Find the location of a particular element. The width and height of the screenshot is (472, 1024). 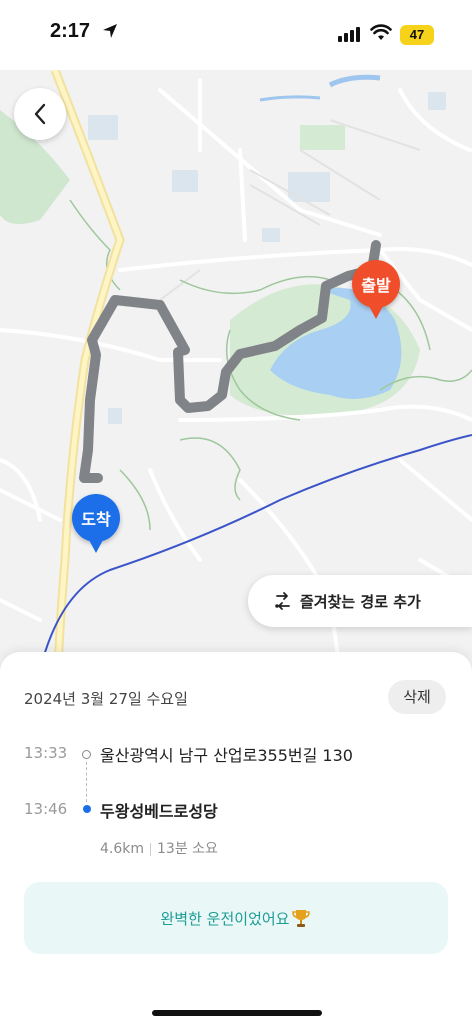

trip-summary: 4.6km 13분 소요 is located at coordinates (159, 848).